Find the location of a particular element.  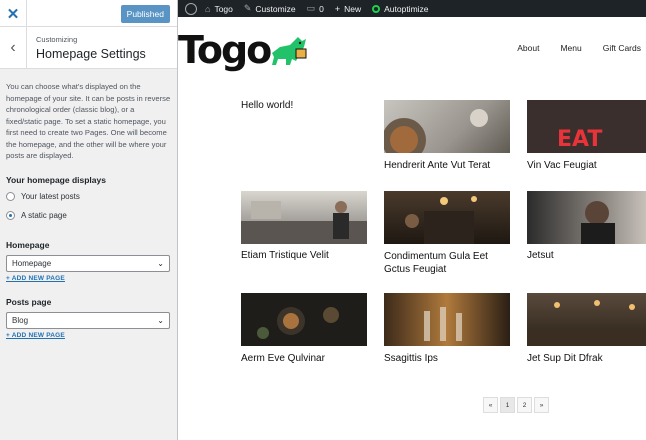

close-icon: ✕ is located at coordinates (13, 14).